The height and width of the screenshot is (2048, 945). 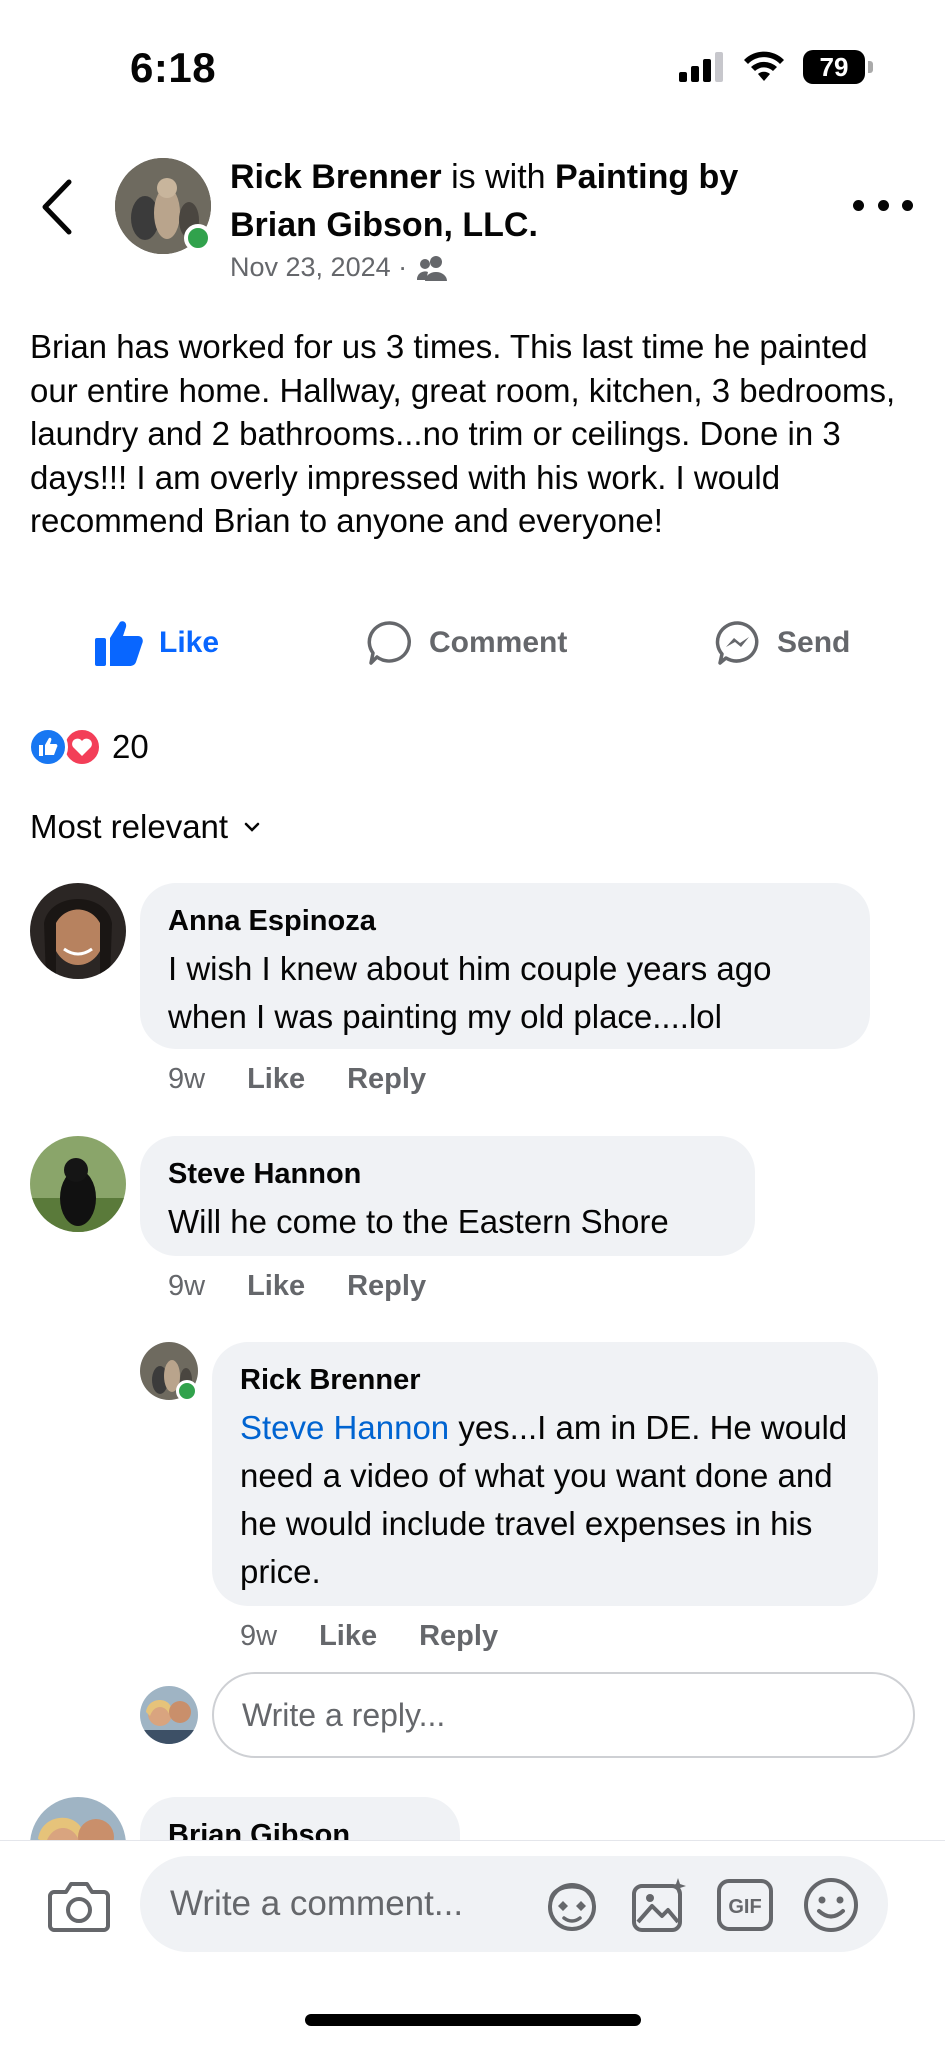 I want to click on current-user-avatar, so click(x=169, y=1715).